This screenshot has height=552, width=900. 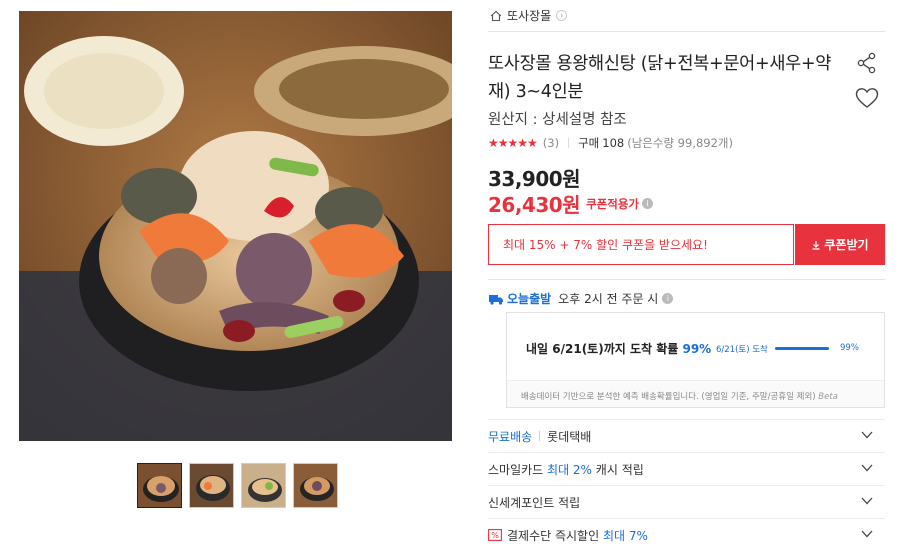 I want to click on coupon-button-label: 쿠폰받기, so click(x=846, y=245).